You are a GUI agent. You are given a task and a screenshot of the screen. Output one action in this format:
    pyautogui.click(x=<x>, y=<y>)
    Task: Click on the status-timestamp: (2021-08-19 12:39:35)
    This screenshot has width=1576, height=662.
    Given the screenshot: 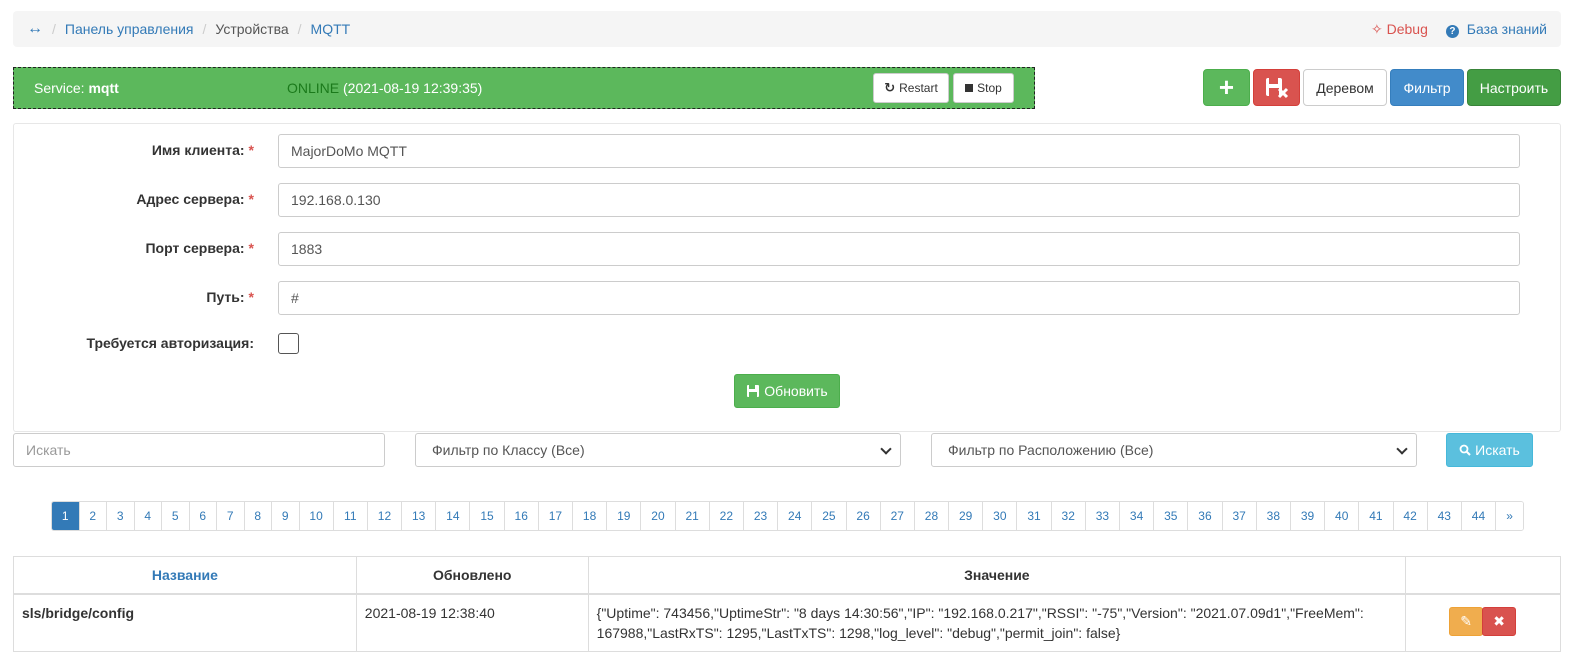 What is the action you would take?
    pyautogui.click(x=413, y=88)
    